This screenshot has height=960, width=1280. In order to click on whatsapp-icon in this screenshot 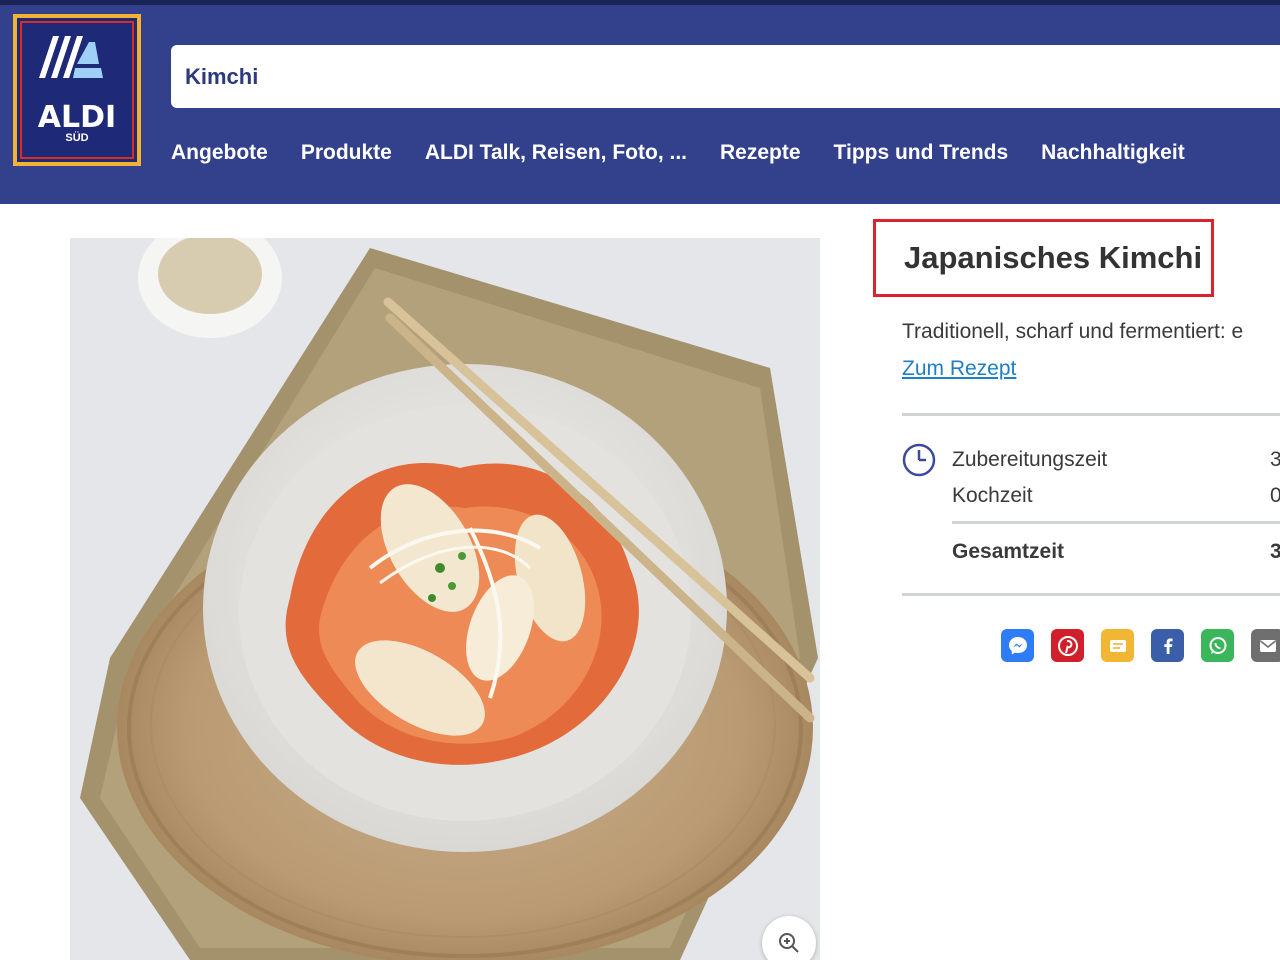, I will do `click(1217, 645)`.